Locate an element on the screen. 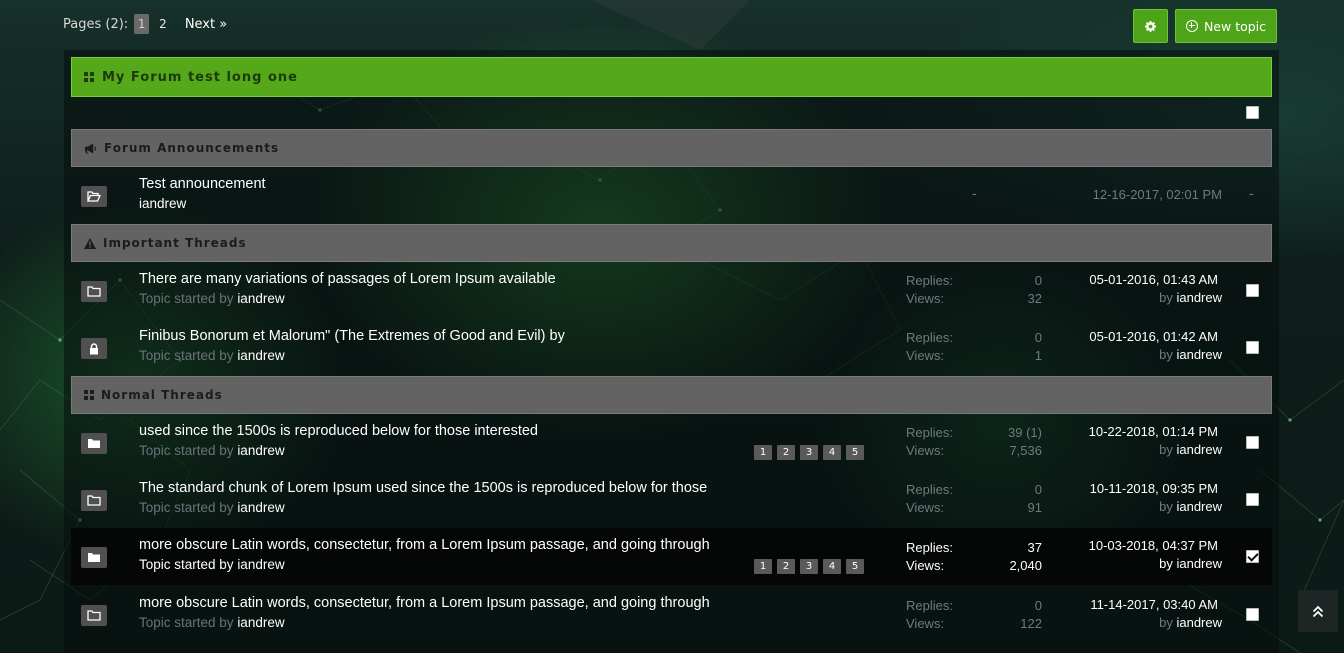 The image size is (1344, 653). views-count: 91 is located at coordinates (1034, 507).